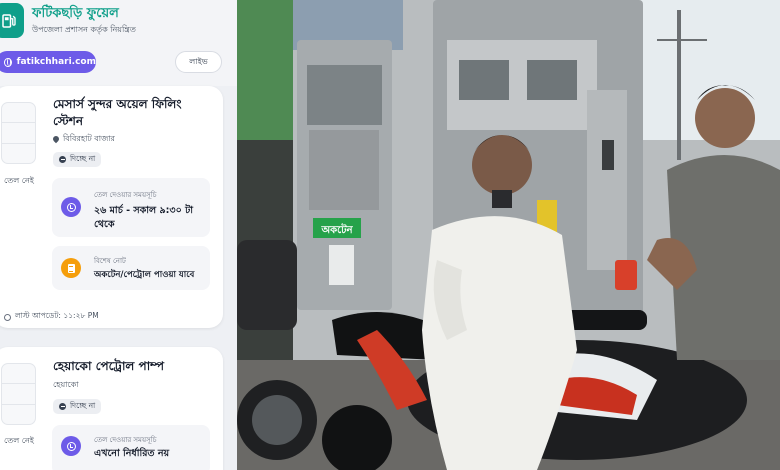  I want to click on station-location: বিবিরহাট বাজার, so click(84, 139).